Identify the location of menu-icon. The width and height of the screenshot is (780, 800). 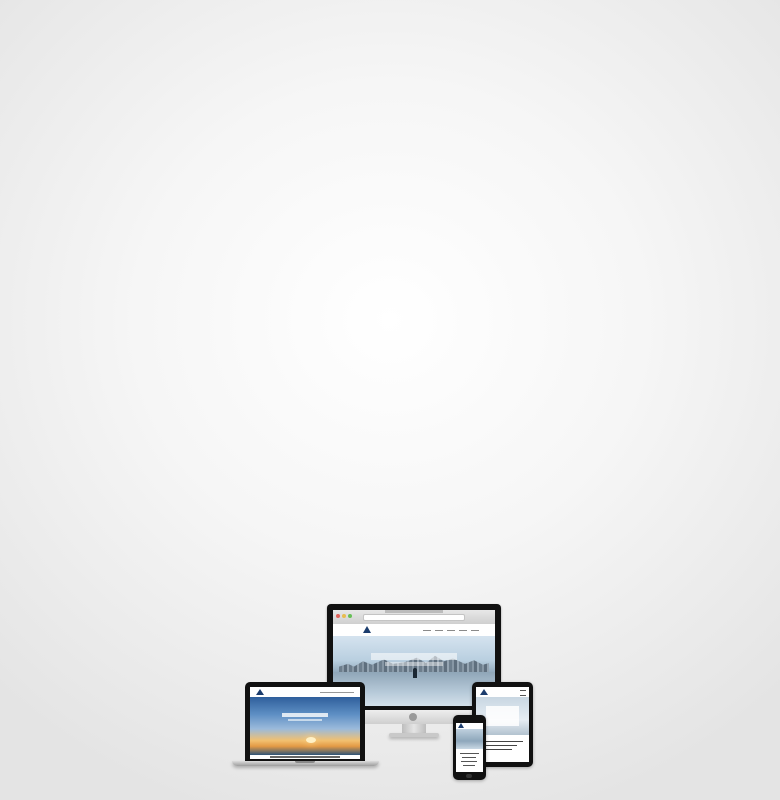
(523, 693).